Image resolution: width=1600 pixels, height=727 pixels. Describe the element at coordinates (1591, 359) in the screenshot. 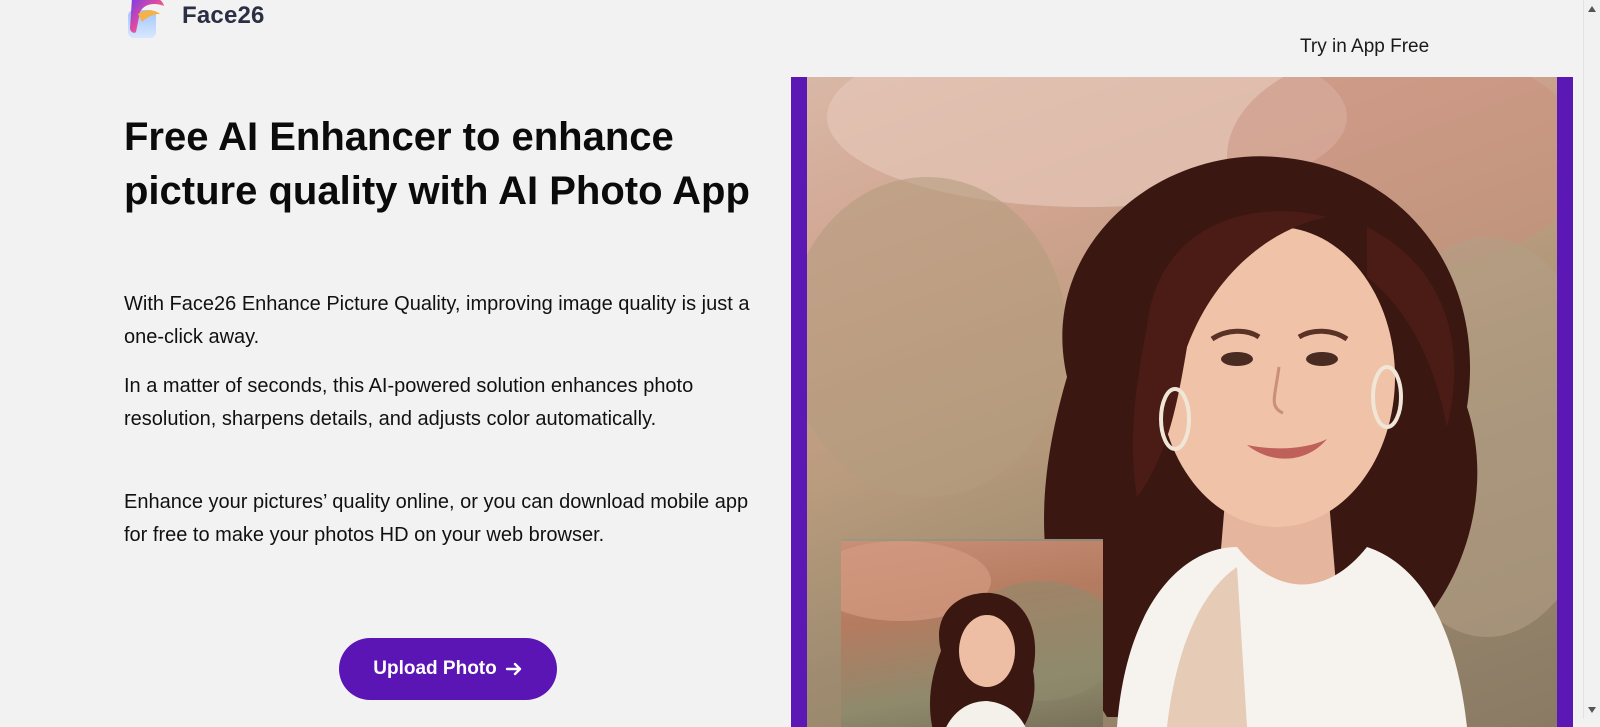

I see `page-scrollbar` at that location.